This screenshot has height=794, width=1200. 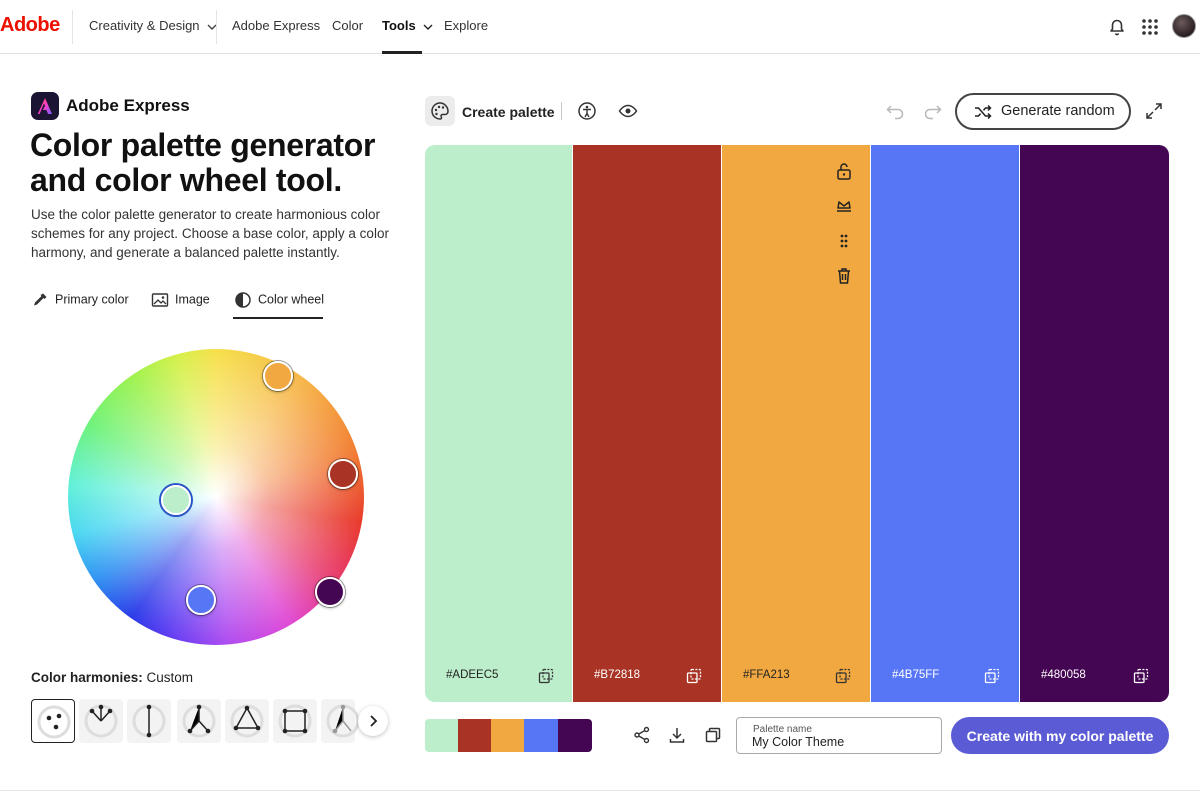 What do you see at coordinates (642, 735) in the screenshot?
I see `share-icon` at bounding box center [642, 735].